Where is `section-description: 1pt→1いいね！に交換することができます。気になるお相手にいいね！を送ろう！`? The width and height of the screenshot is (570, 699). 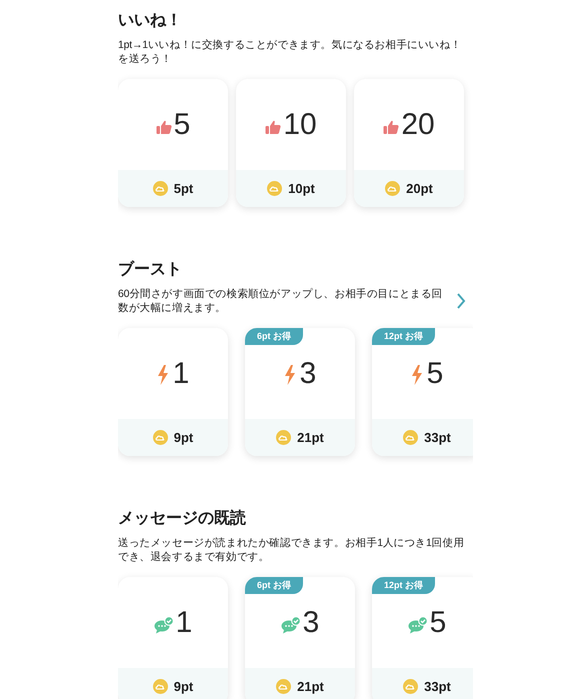 section-description: 1pt→1いいね！に交換することができます。気になるお相手にいいね！を送ろう！ is located at coordinates (290, 52).